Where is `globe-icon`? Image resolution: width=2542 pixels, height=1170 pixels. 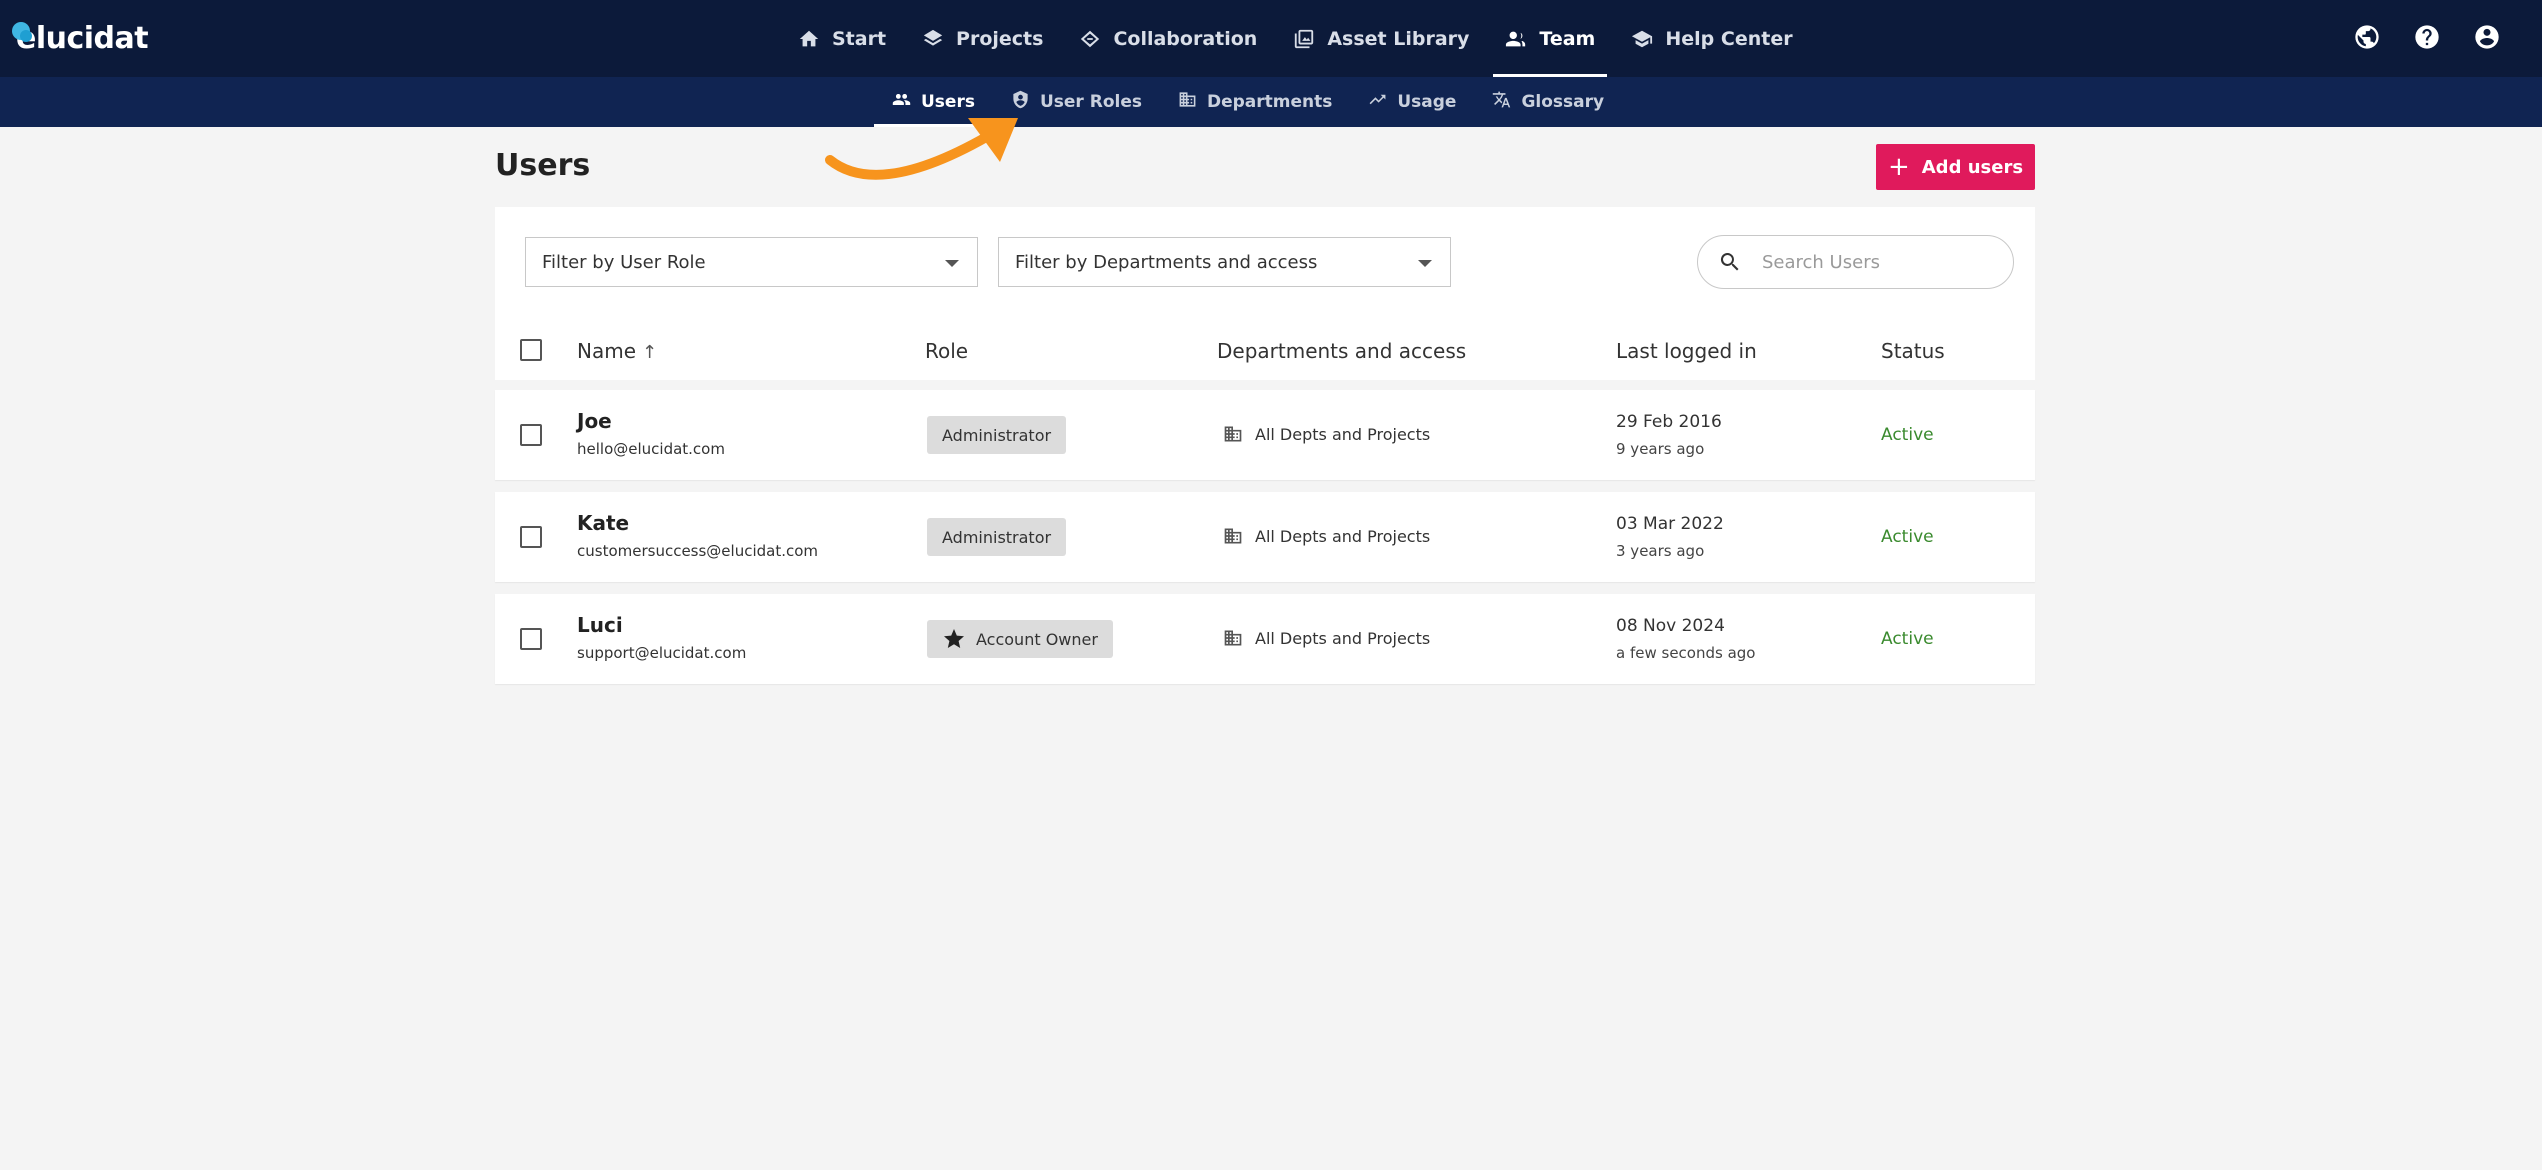 globe-icon is located at coordinates (2367, 37).